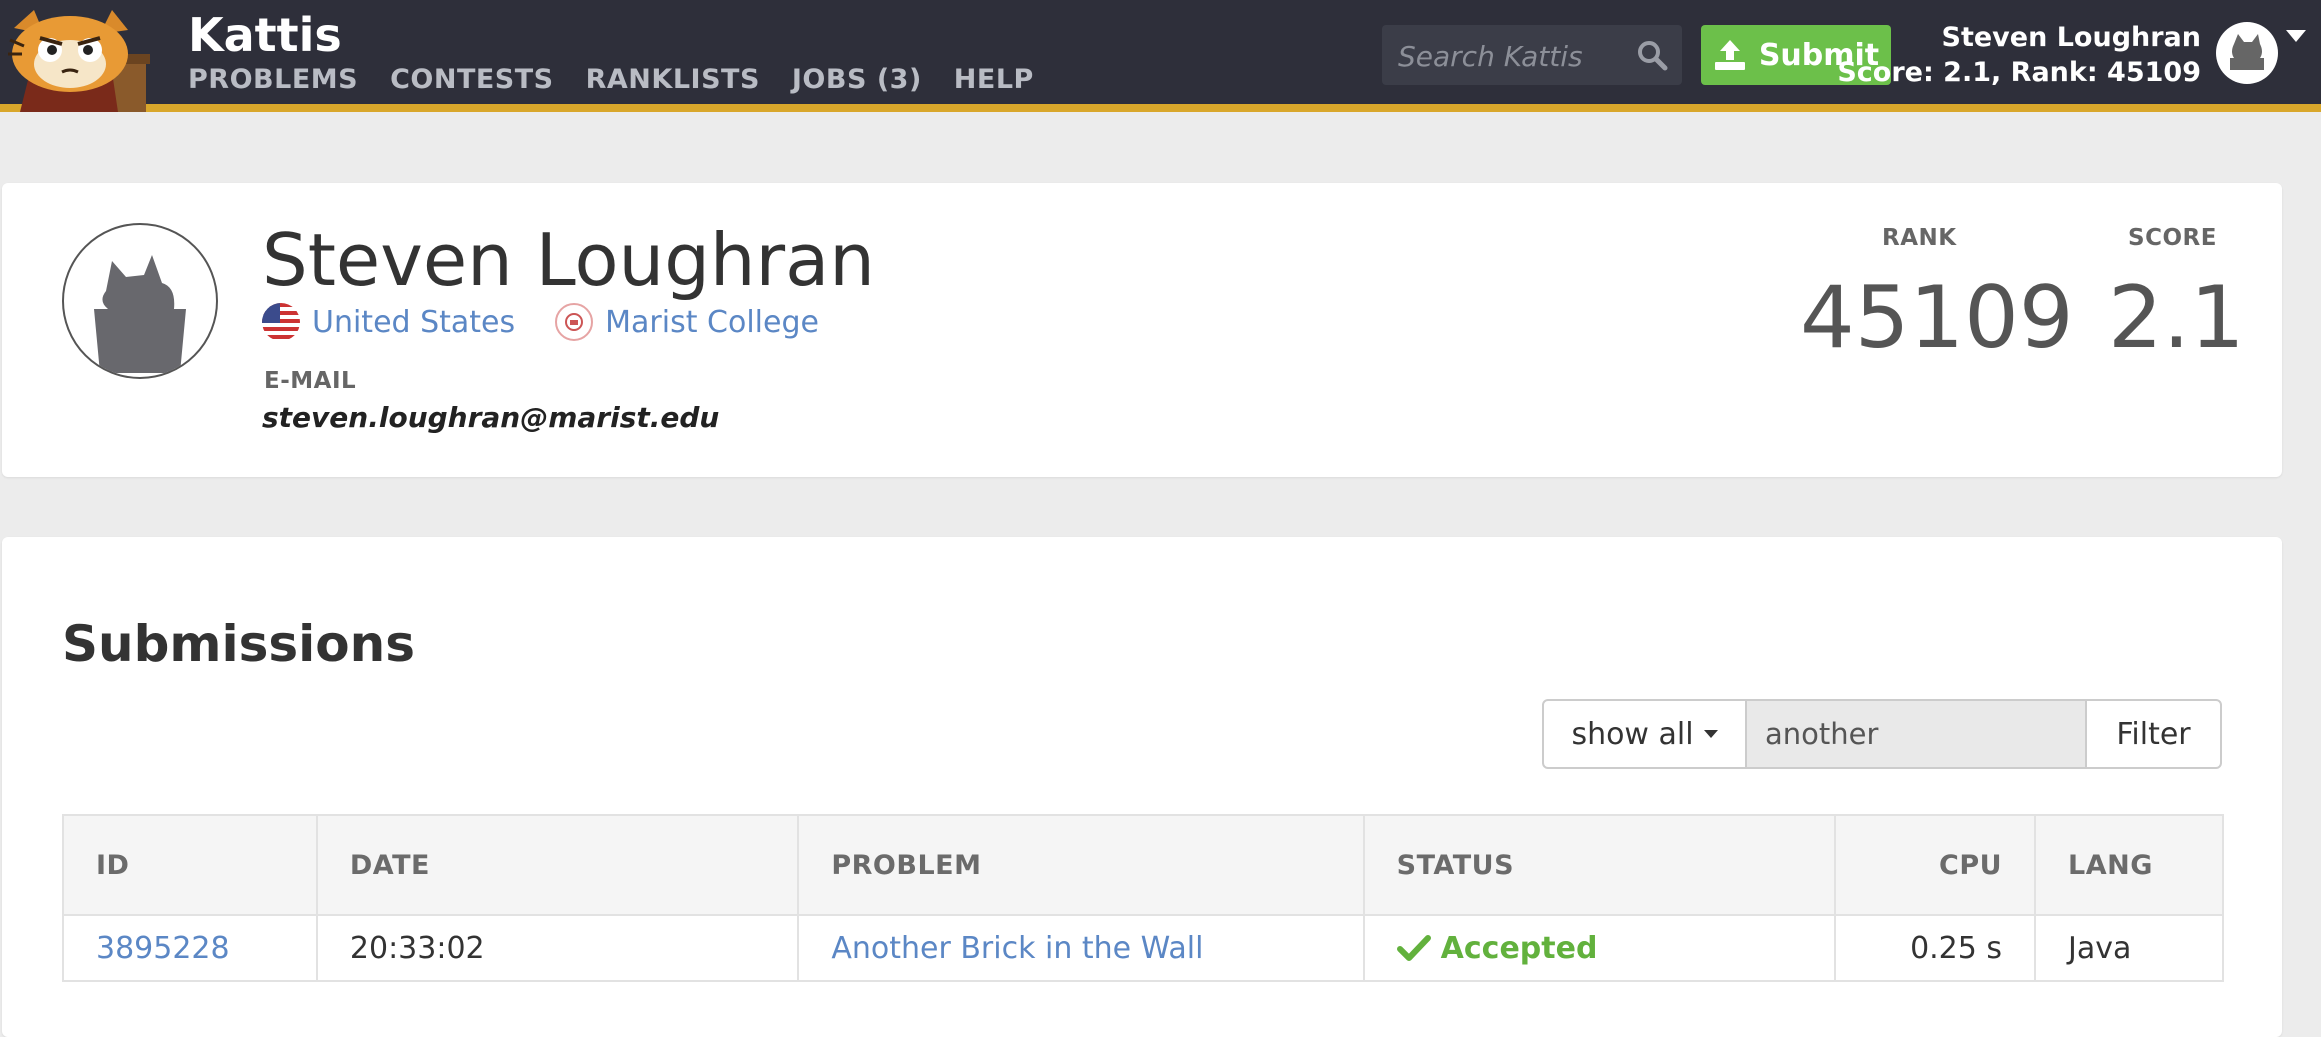 The width and height of the screenshot is (2321, 1037). What do you see at coordinates (265, 35) in the screenshot?
I see `brand-title: Kattis` at bounding box center [265, 35].